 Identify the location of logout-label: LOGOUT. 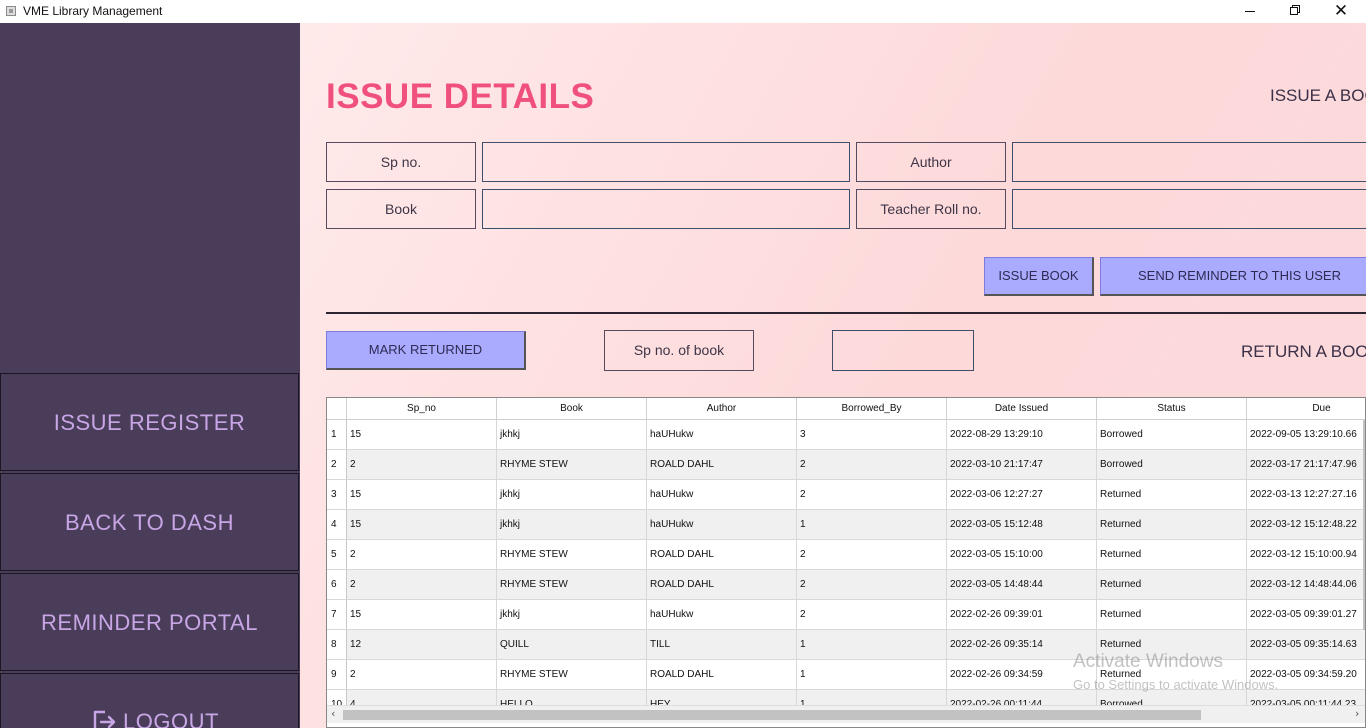
(171, 718).